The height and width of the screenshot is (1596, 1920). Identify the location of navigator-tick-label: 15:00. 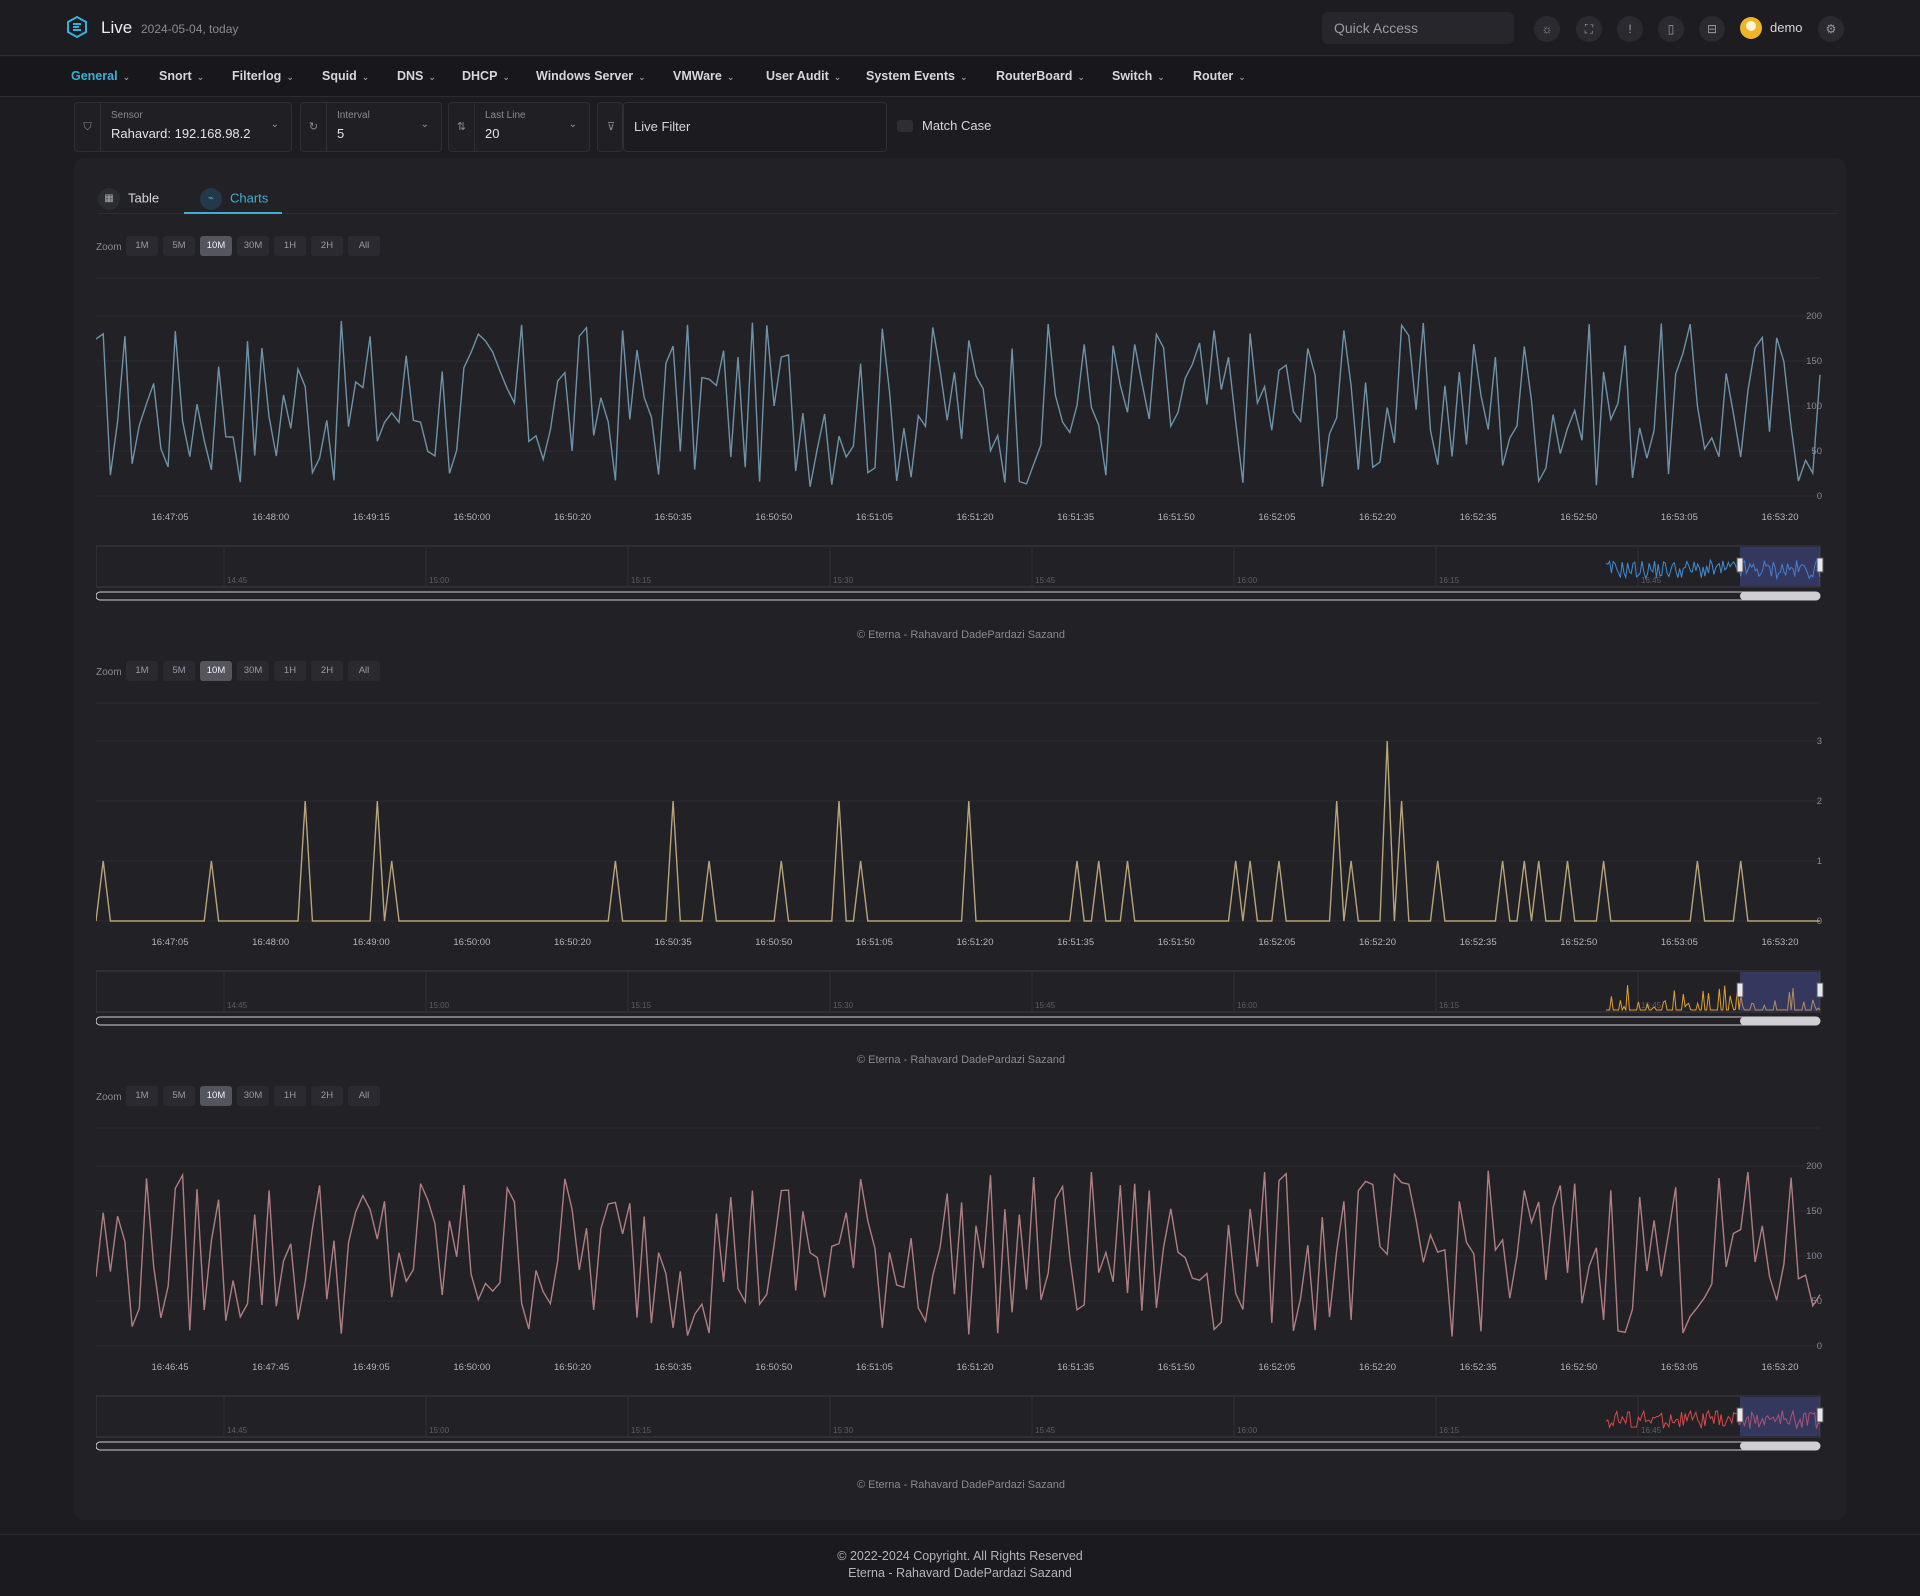
(439, 1005).